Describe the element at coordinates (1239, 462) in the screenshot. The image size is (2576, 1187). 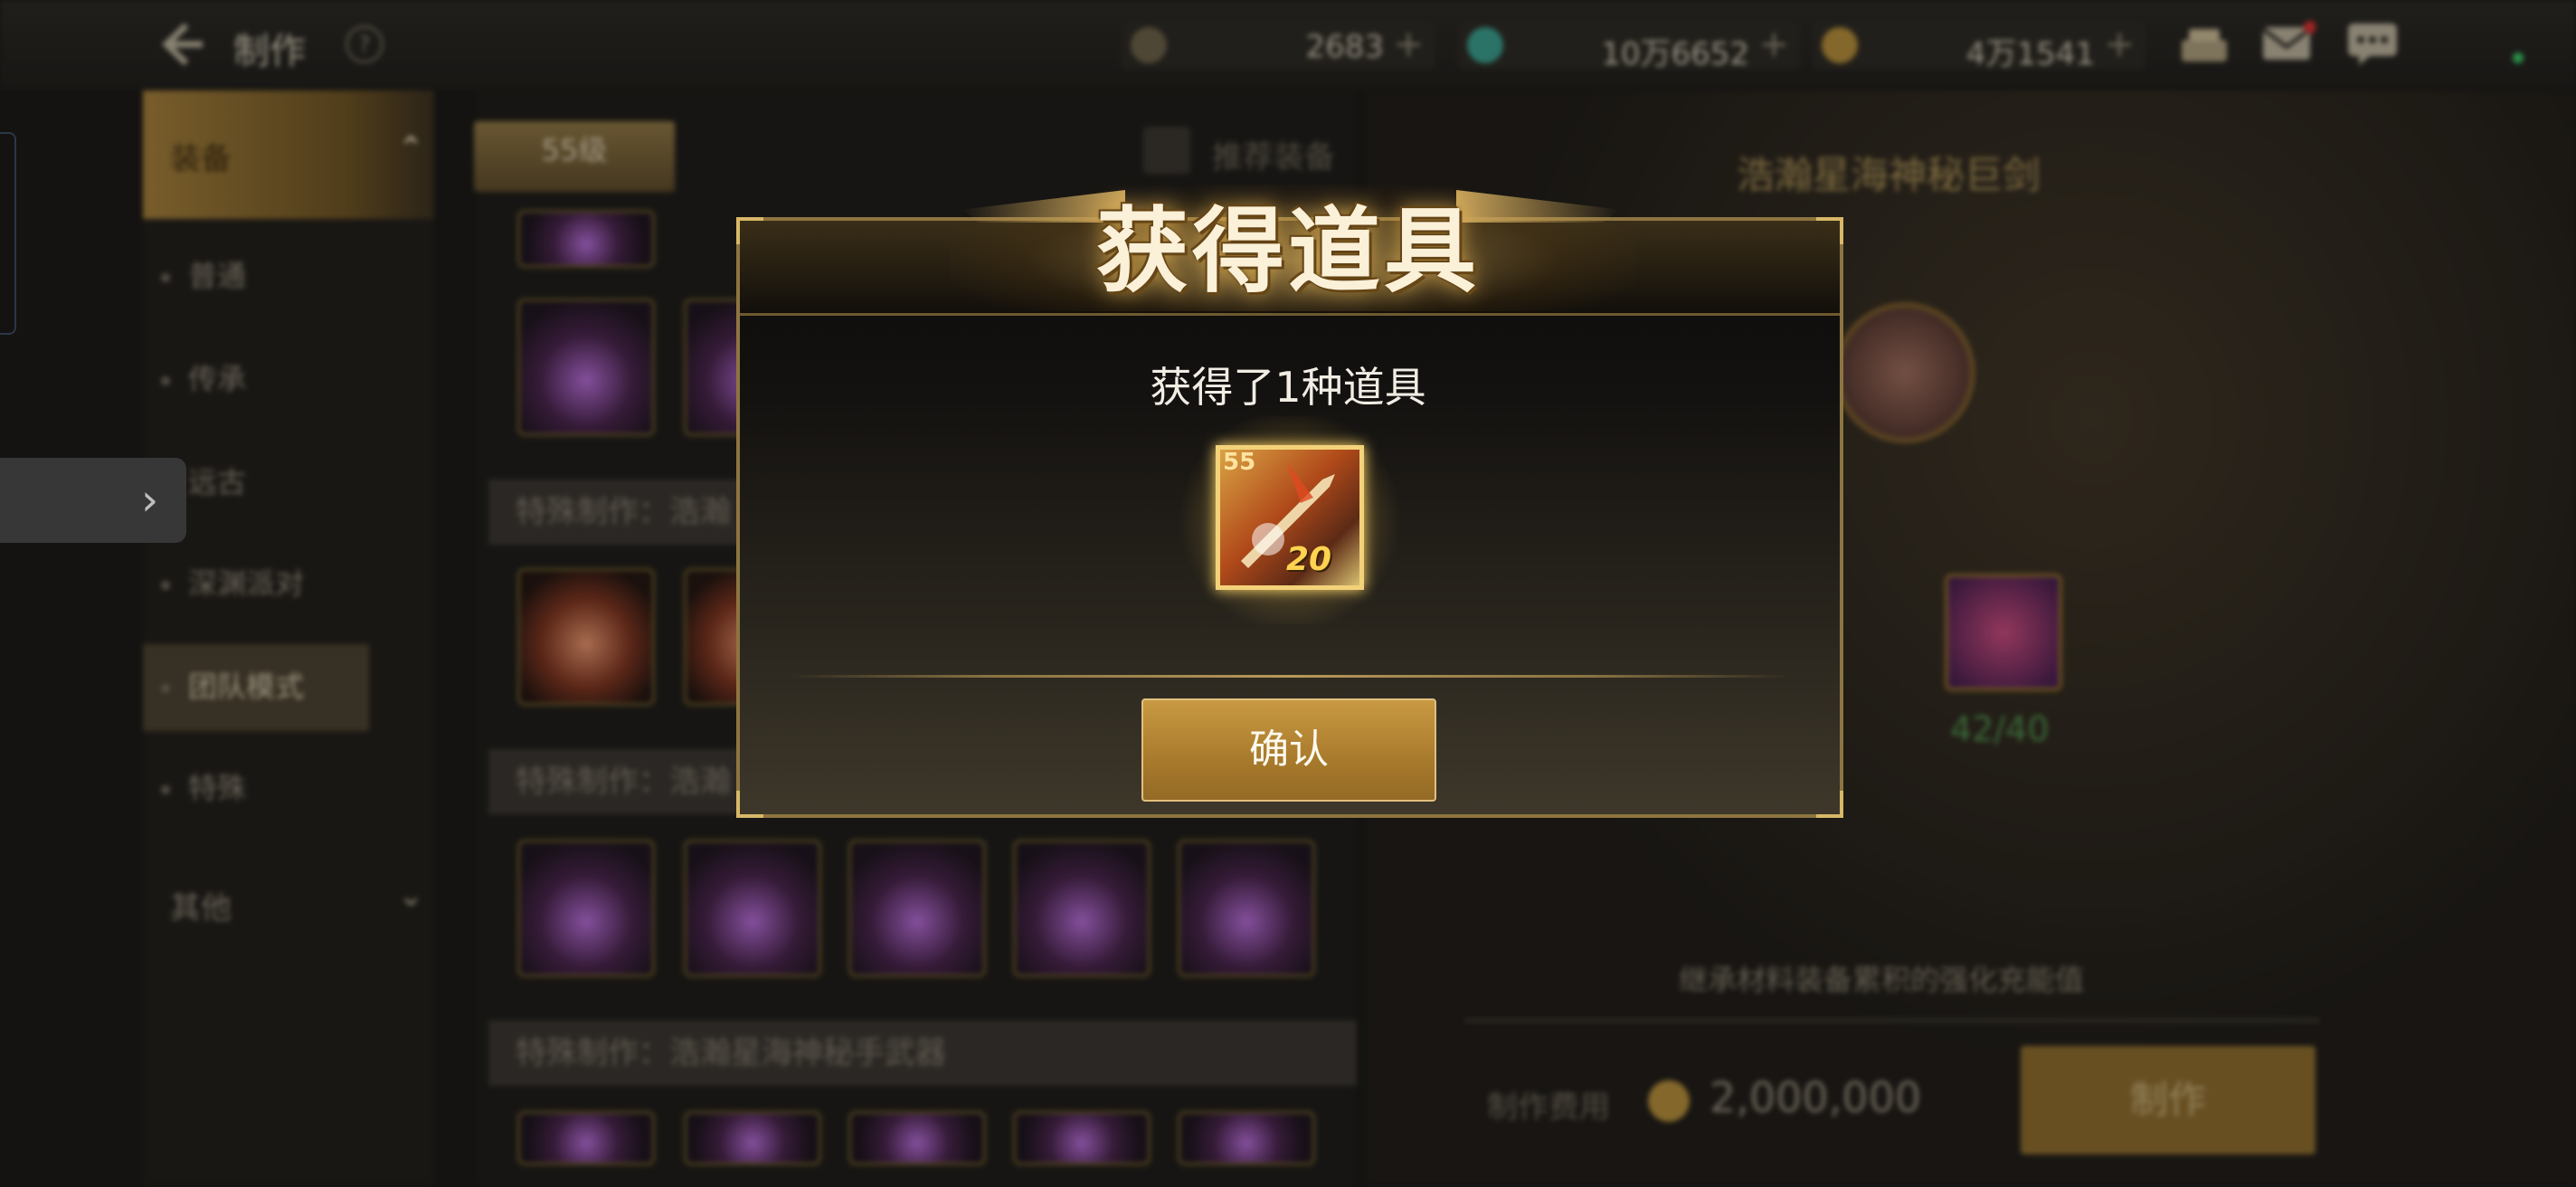
I see `reward-level: 55` at that location.